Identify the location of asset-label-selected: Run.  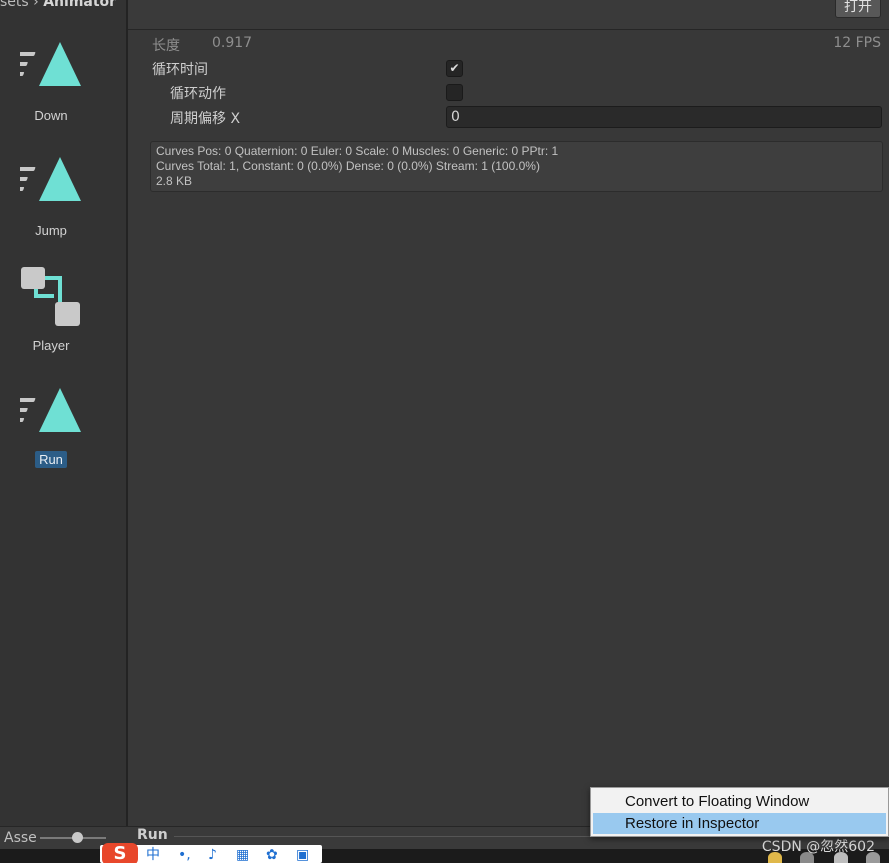
(51, 459).